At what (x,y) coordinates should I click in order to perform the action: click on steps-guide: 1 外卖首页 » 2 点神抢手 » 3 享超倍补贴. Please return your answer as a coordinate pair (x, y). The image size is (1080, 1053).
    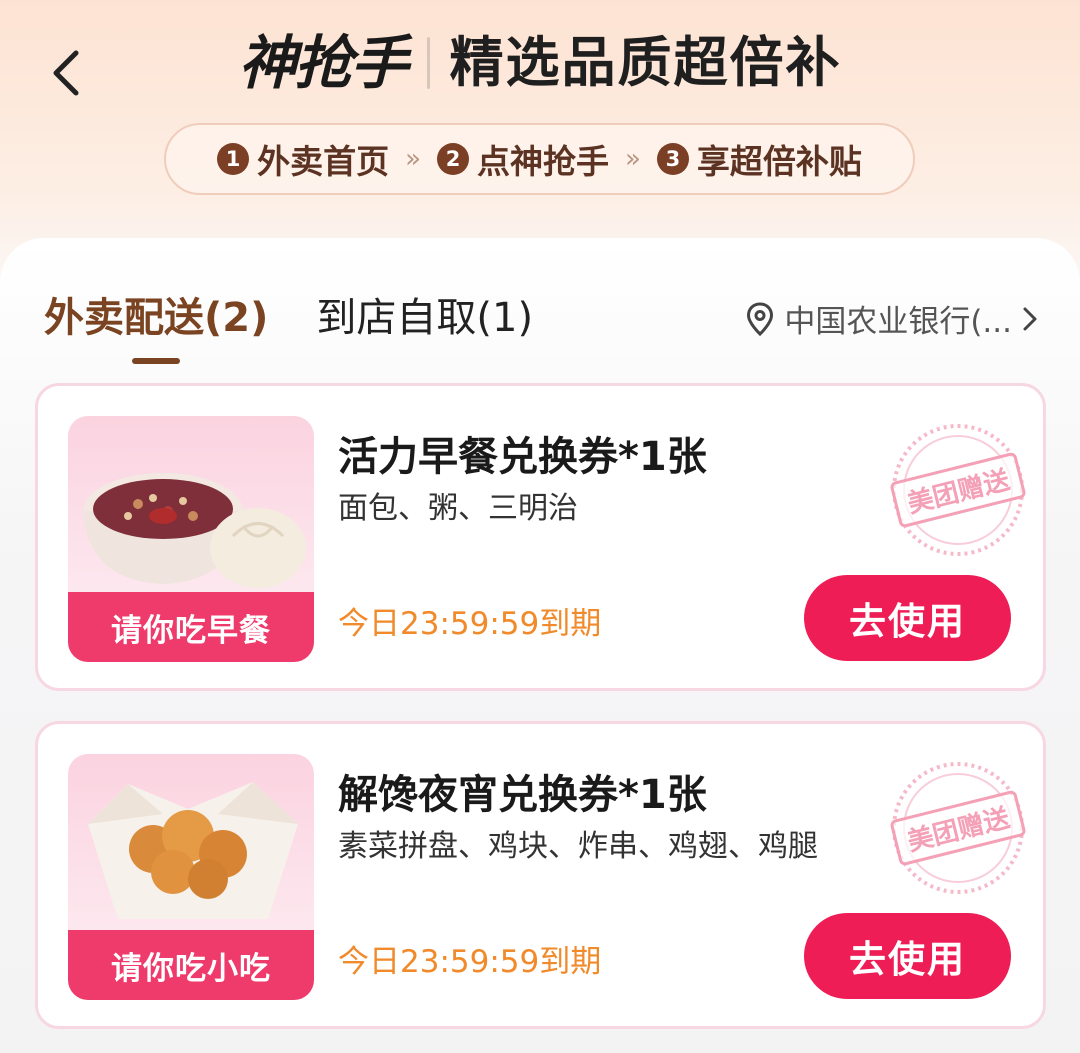
    Looking at the image, I should click on (539, 159).